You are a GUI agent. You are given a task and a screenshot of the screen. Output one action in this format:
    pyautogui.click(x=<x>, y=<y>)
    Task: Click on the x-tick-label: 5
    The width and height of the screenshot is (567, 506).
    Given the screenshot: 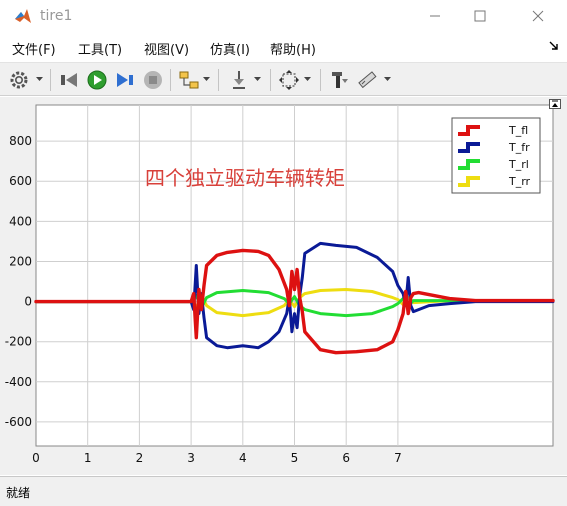 What is the action you would take?
    pyautogui.click(x=295, y=458)
    